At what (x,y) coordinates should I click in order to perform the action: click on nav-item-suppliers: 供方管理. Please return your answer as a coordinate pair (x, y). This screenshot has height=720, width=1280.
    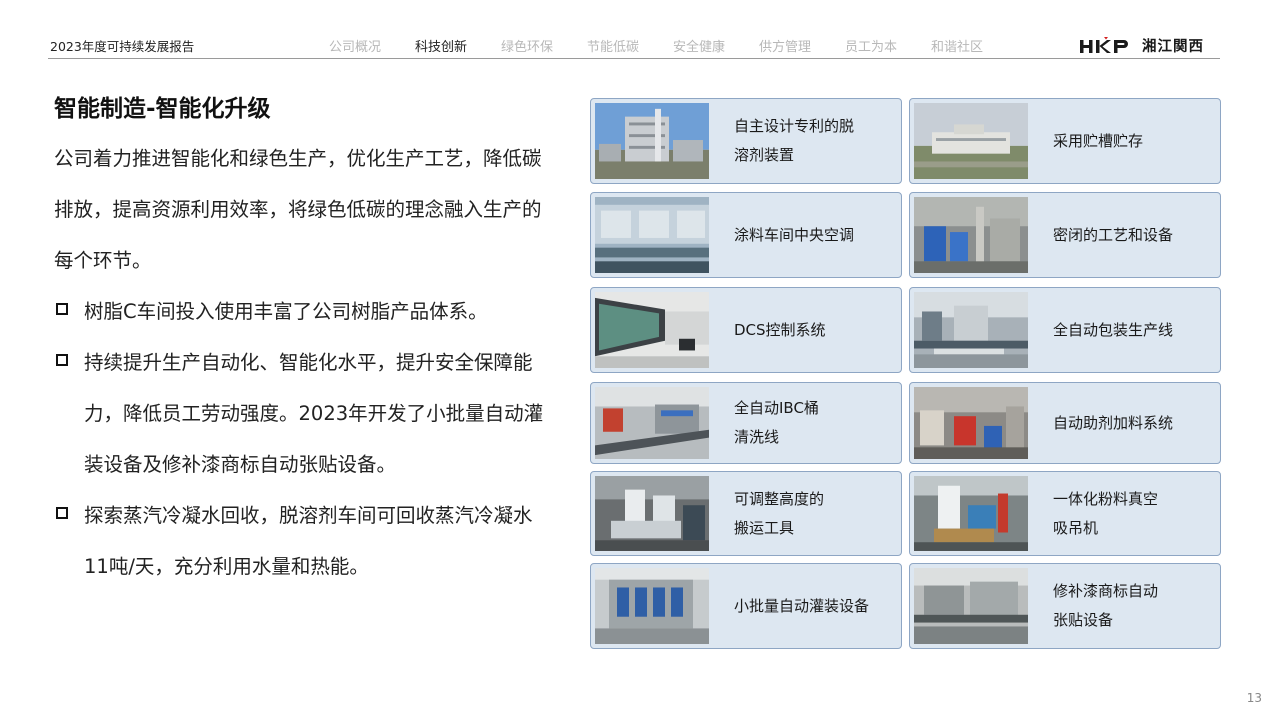
    Looking at the image, I should click on (785, 45).